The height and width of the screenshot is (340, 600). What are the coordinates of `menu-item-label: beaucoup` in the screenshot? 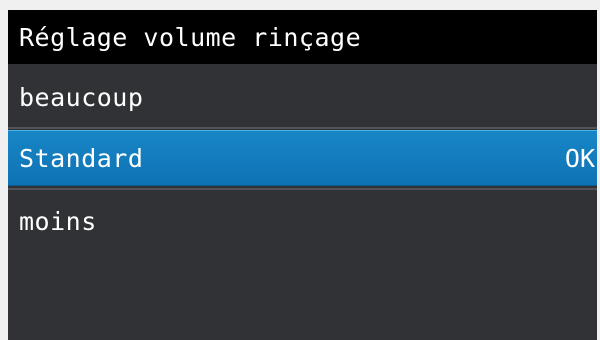 It's located at (81, 97).